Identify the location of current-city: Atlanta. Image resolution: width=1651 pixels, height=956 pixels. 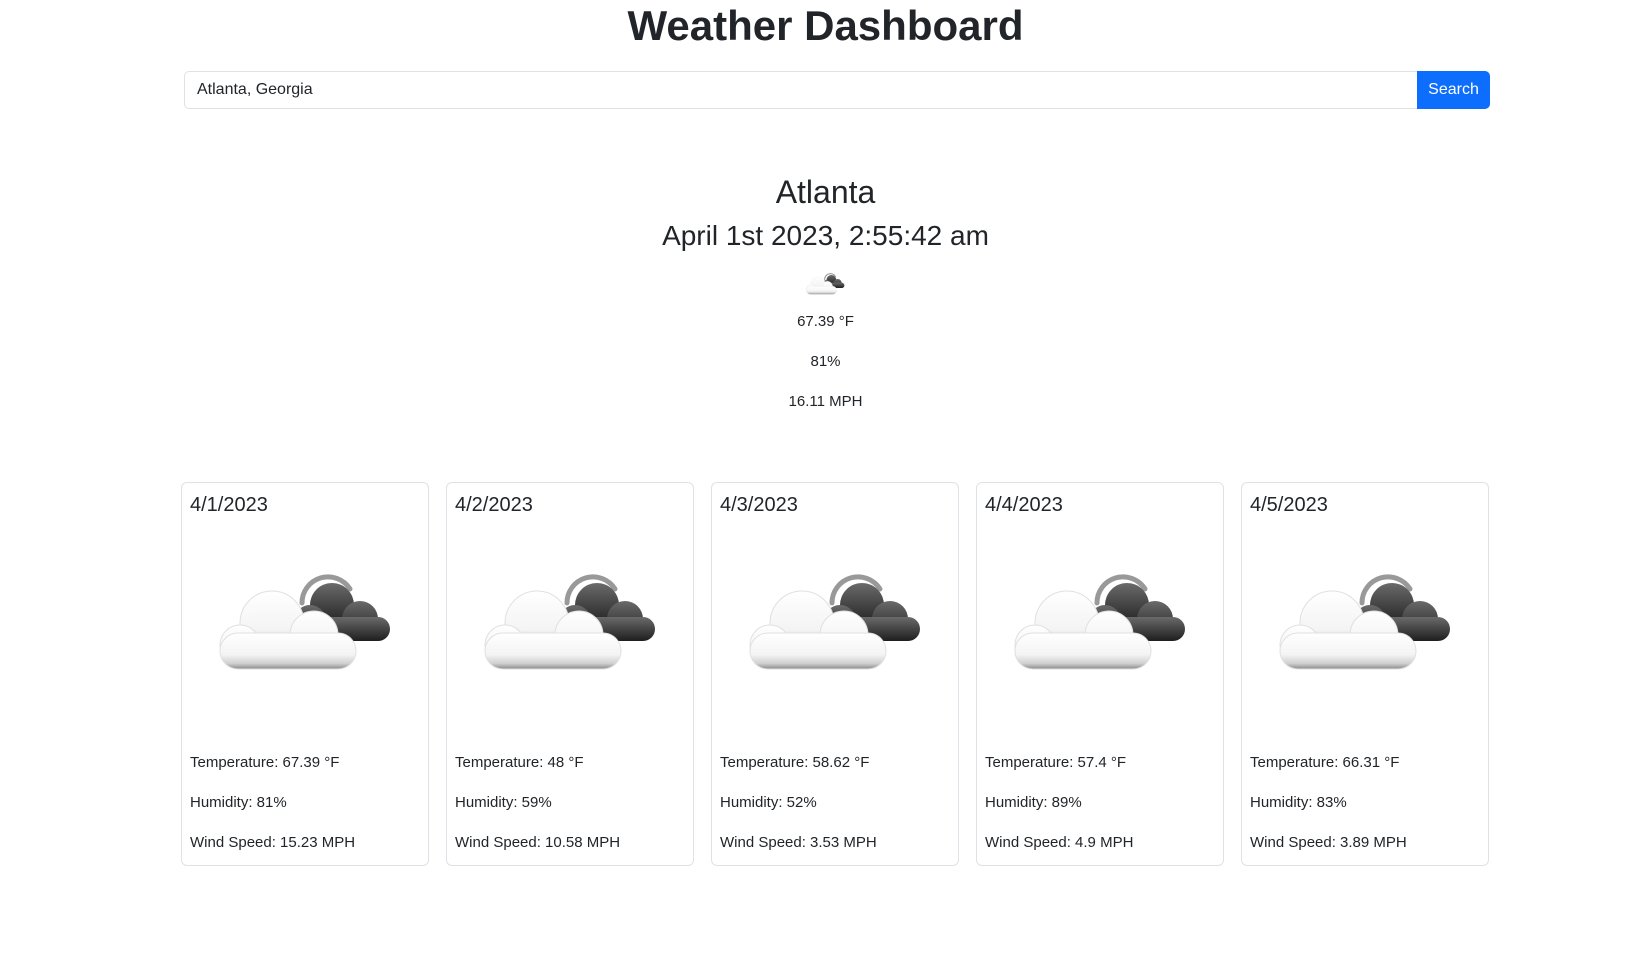
(825, 192).